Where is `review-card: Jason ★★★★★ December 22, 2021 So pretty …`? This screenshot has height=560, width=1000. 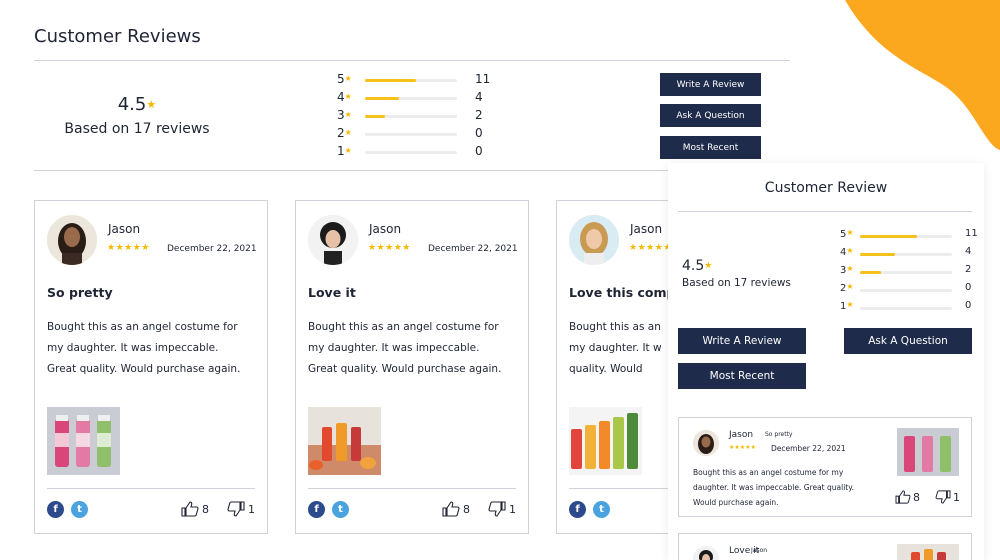
review-card: Jason ★★★★★ December 22, 2021 So pretty … is located at coordinates (151, 367).